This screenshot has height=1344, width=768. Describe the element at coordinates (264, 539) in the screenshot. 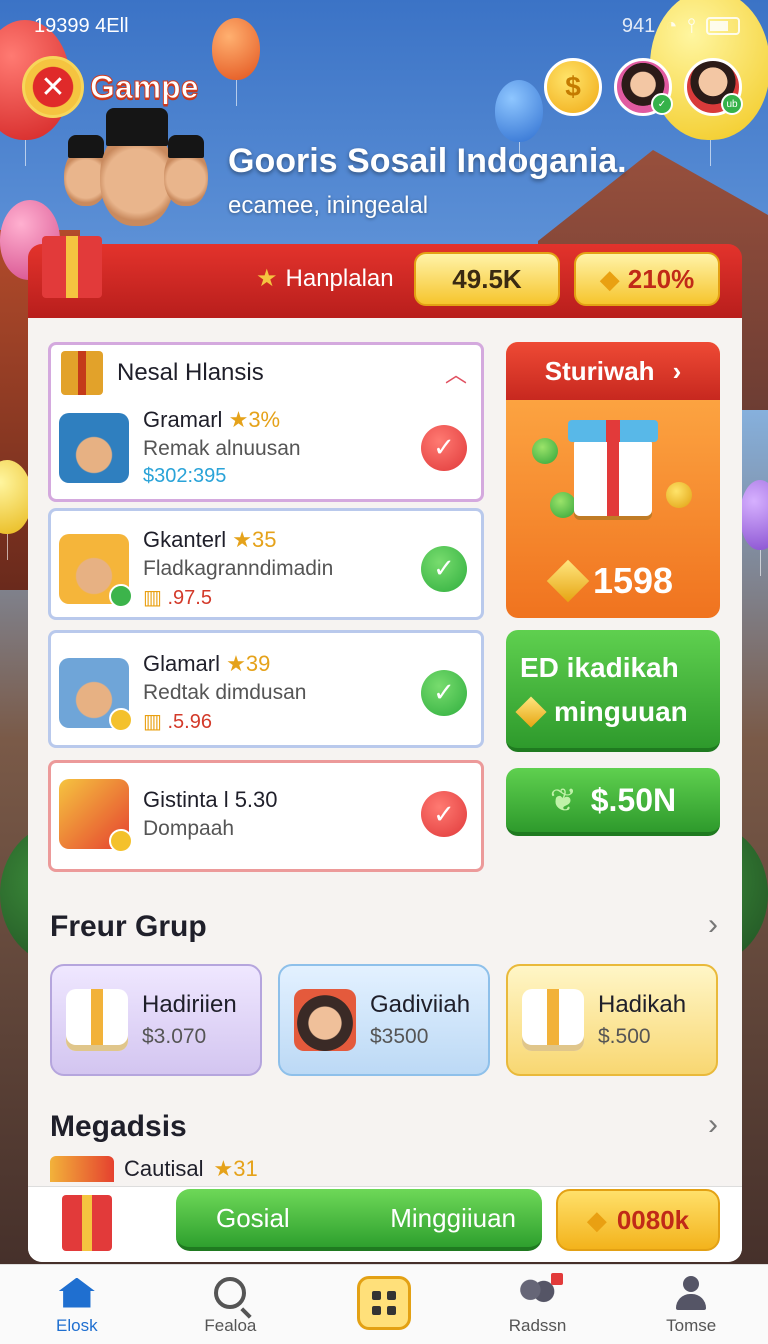

I see `rating-value: 35` at that location.